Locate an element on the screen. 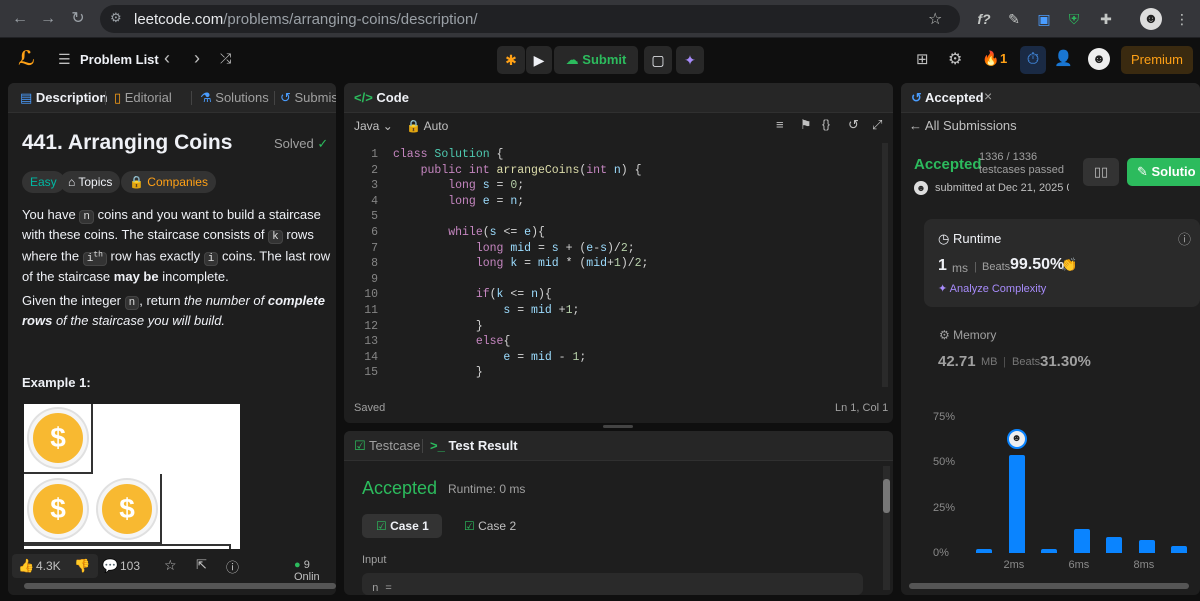 This screenshot has height=601, width=1200. braces-icon: {} is located at coordinates (826, 124).